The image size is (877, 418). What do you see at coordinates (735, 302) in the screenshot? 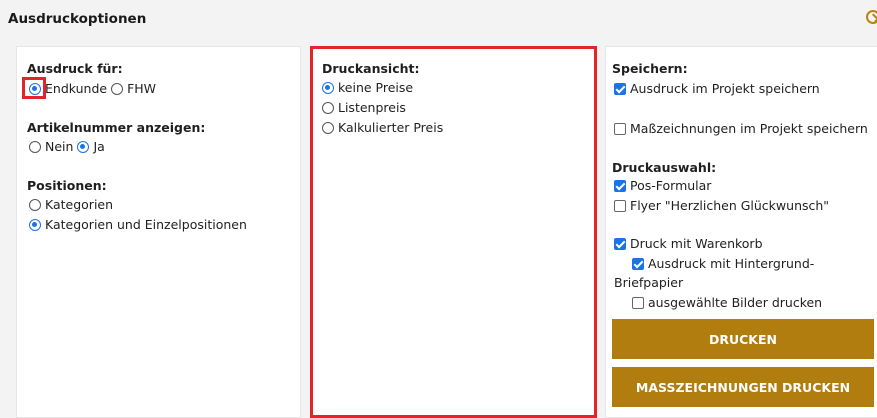
I see `checkbox-bilder-label: ausgewählte Bilder drucken` at bounding box center [735, 302].